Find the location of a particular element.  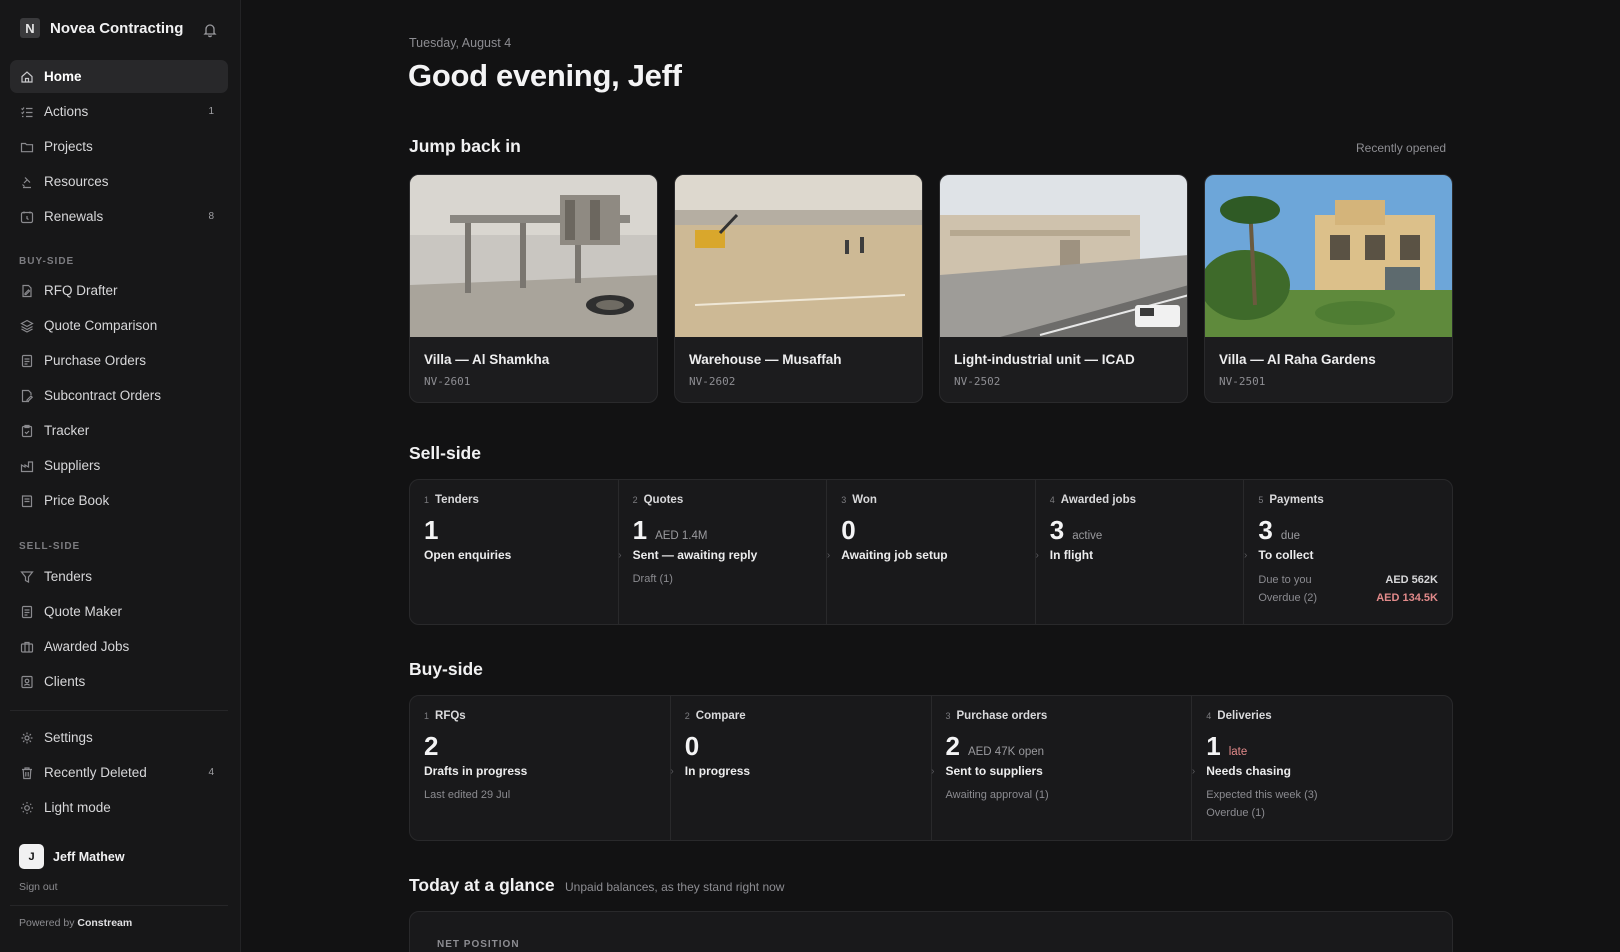

pipeline-stage-awarded-jobs: 4 Awarded jobs 3 active In flight › is located at coordinates (1142, 552).